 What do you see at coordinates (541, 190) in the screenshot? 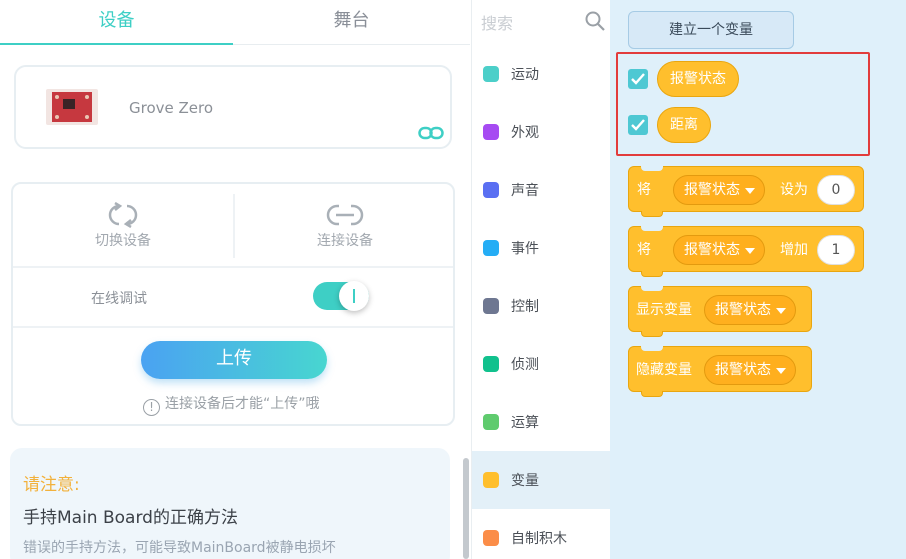
I see `category-item: 声音` at bounding box center [541, 190].